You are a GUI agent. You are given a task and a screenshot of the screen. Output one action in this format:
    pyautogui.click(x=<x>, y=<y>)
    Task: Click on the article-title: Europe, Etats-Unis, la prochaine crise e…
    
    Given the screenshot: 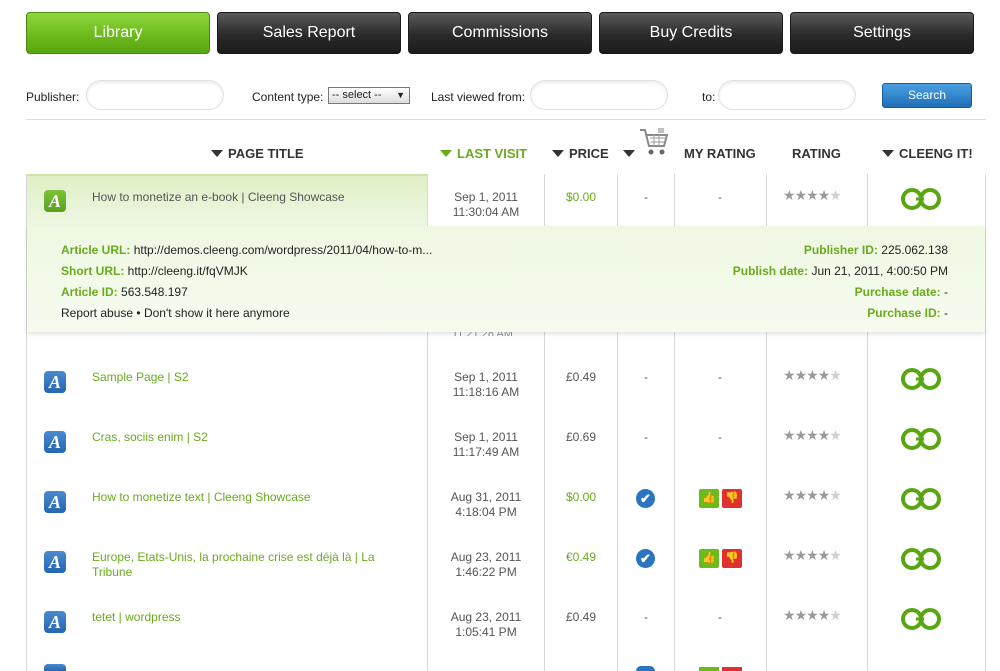 What is the action you would take?
    pyautogui.click(x=252, y=565)
    